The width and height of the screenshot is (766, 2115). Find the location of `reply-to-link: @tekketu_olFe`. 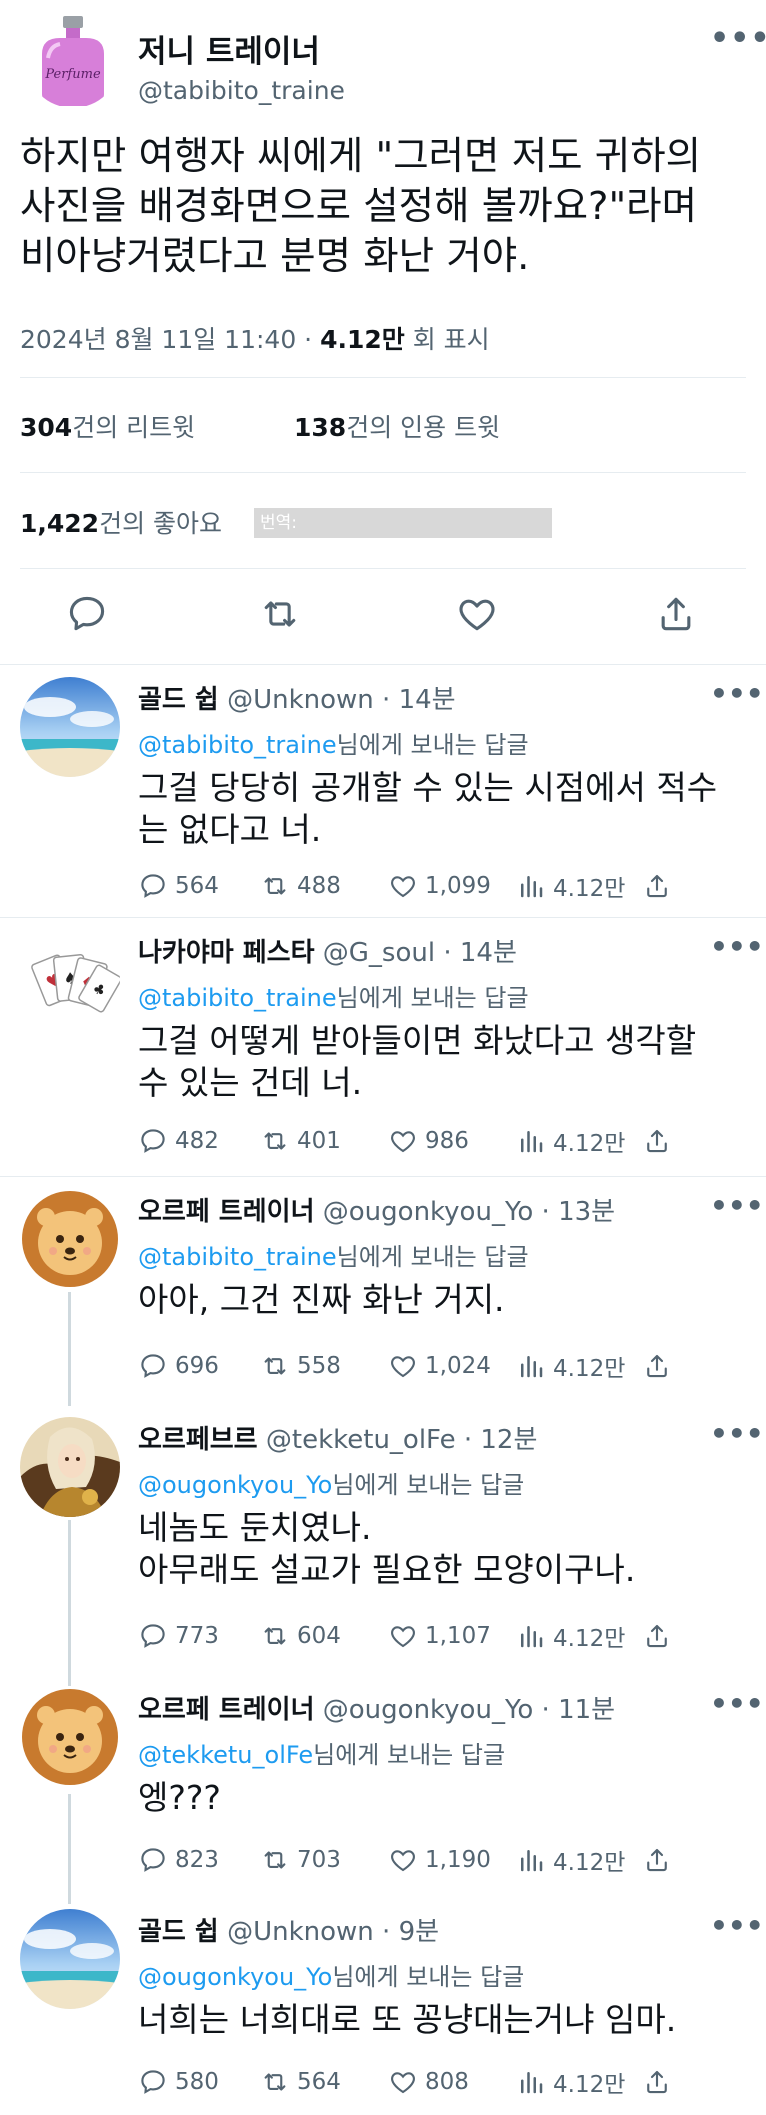

reply-to-link: @tekketu_olFe is located at coordinates (225, 1755).